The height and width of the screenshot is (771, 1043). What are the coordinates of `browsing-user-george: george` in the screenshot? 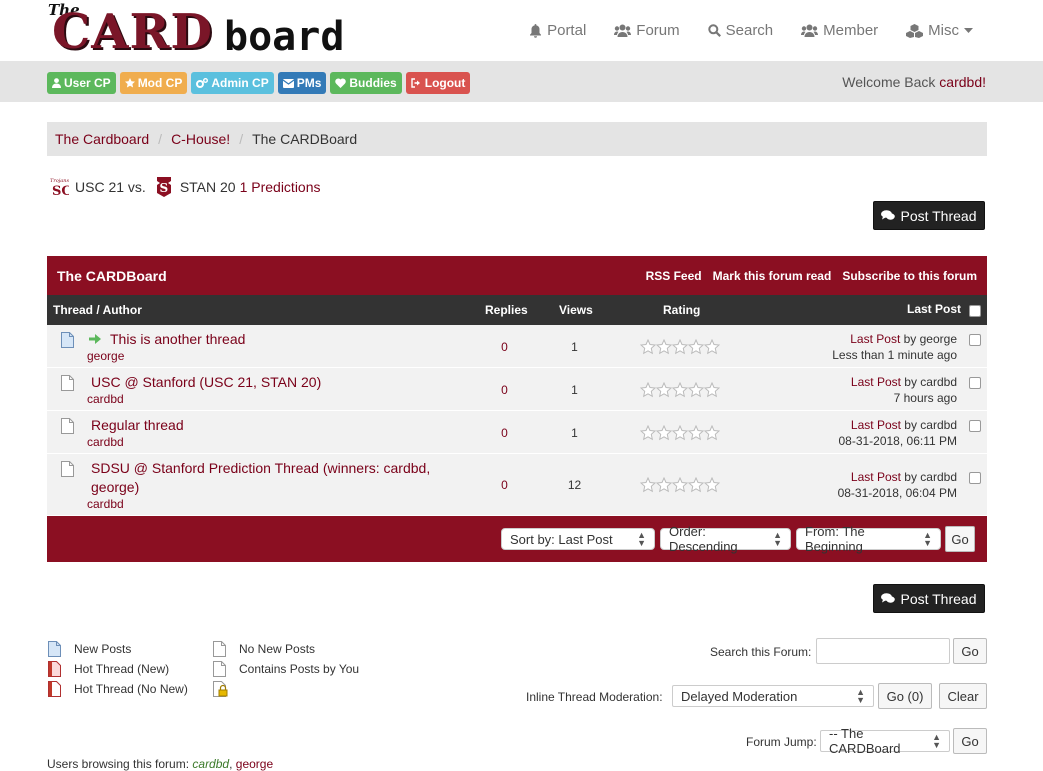 It's located at (254, 764).